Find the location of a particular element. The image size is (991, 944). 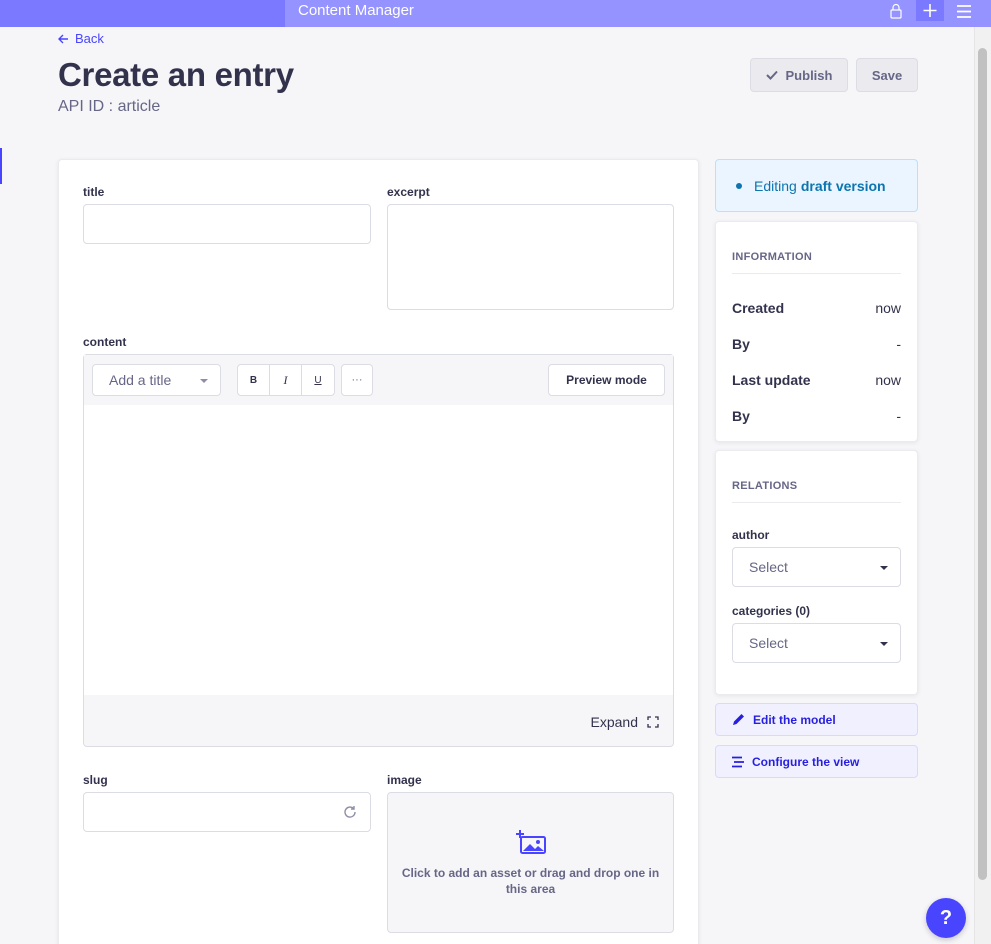

save-label: Save is located at coordinates (887, 75).